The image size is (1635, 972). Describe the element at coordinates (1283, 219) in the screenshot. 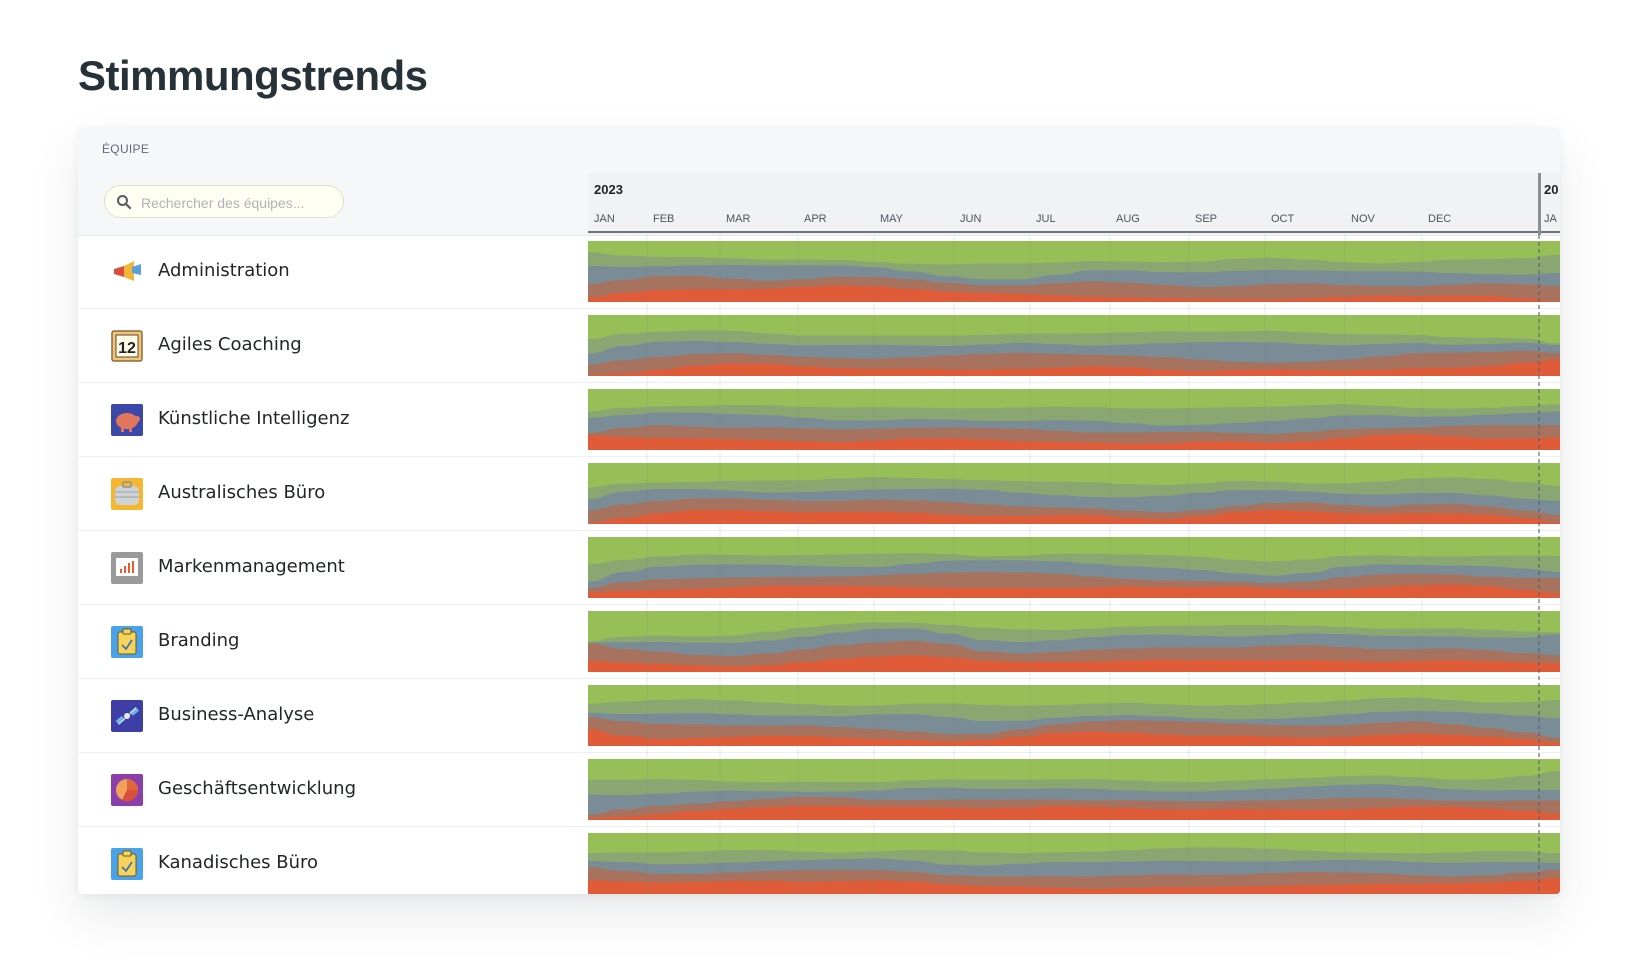

I see `month-label: OCT` at that location.